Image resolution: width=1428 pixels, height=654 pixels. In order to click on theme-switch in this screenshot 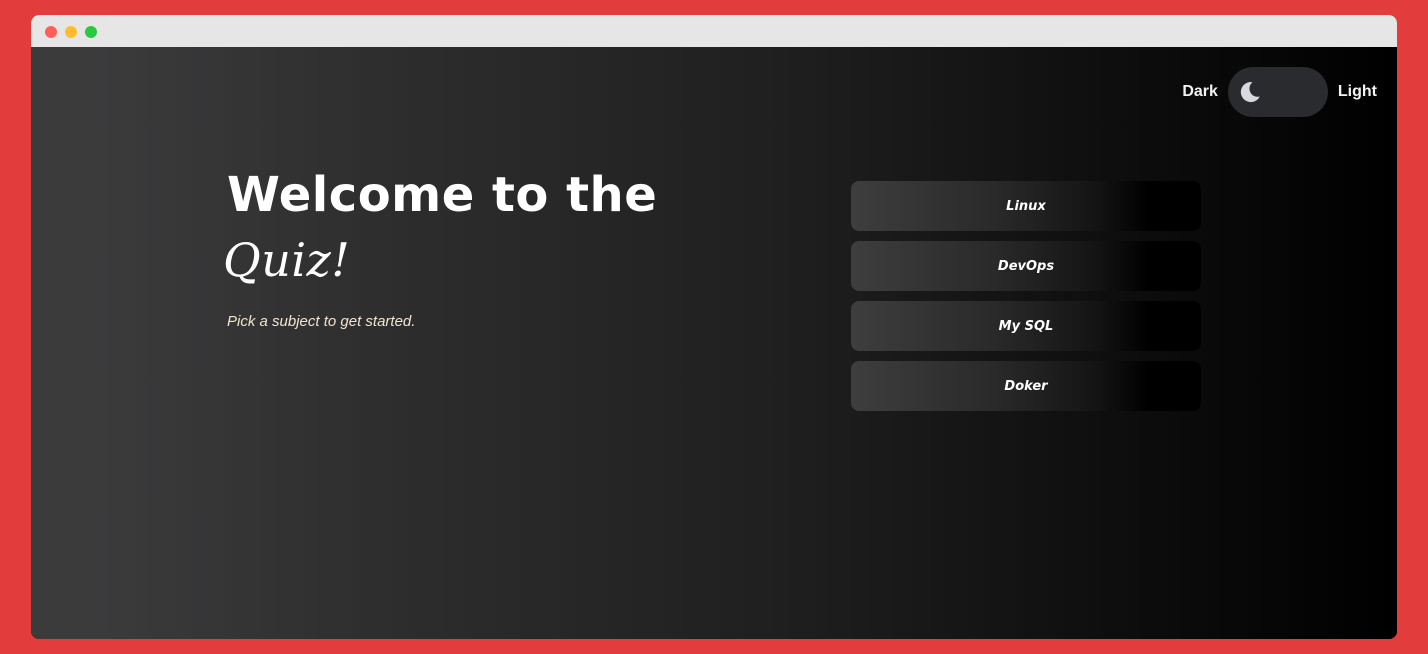, I will do `click(1277, 92)`.